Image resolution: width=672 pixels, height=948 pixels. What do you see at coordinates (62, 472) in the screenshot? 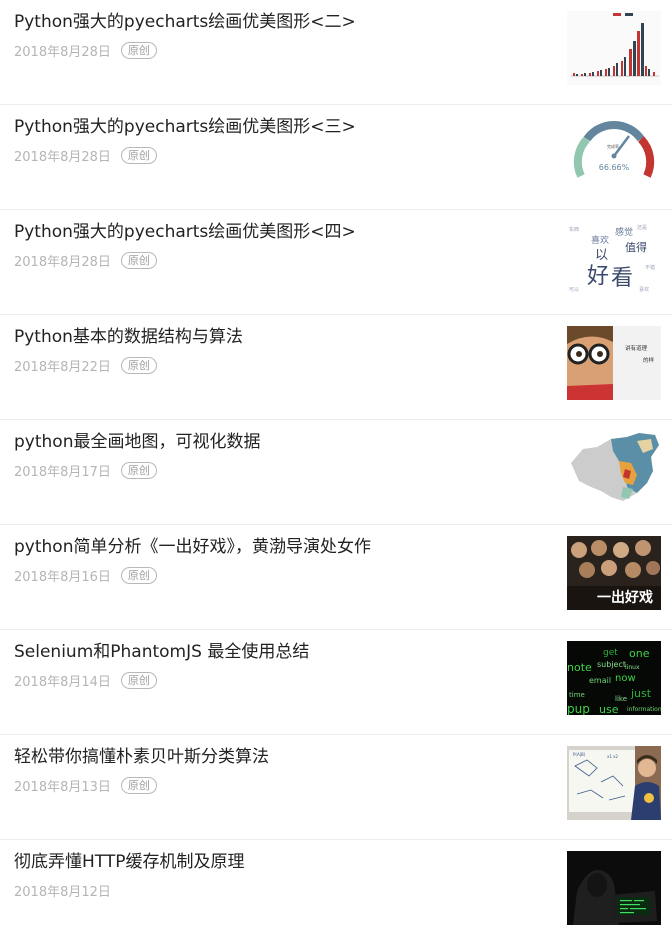
I see `article-date: 2018年8月17日` at bounding box center [62, 472].